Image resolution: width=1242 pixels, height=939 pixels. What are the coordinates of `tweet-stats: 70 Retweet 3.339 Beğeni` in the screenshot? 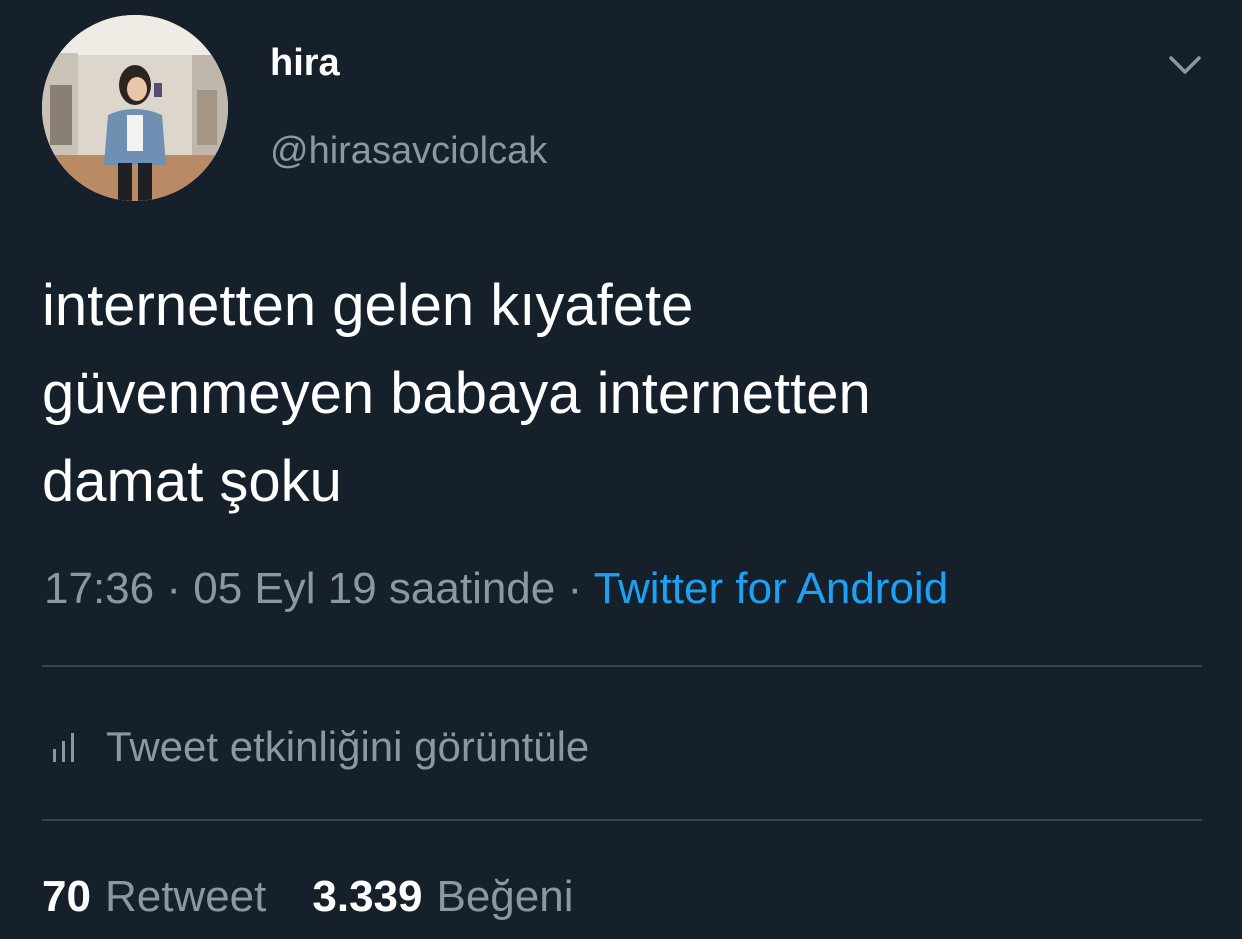 It's located at (308, 897).